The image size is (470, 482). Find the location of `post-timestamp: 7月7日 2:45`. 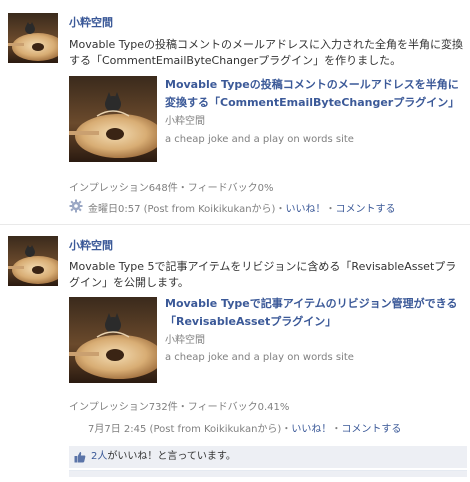

post-timestamp: 7月7日 2:45 is located at coordinates (117, 429).